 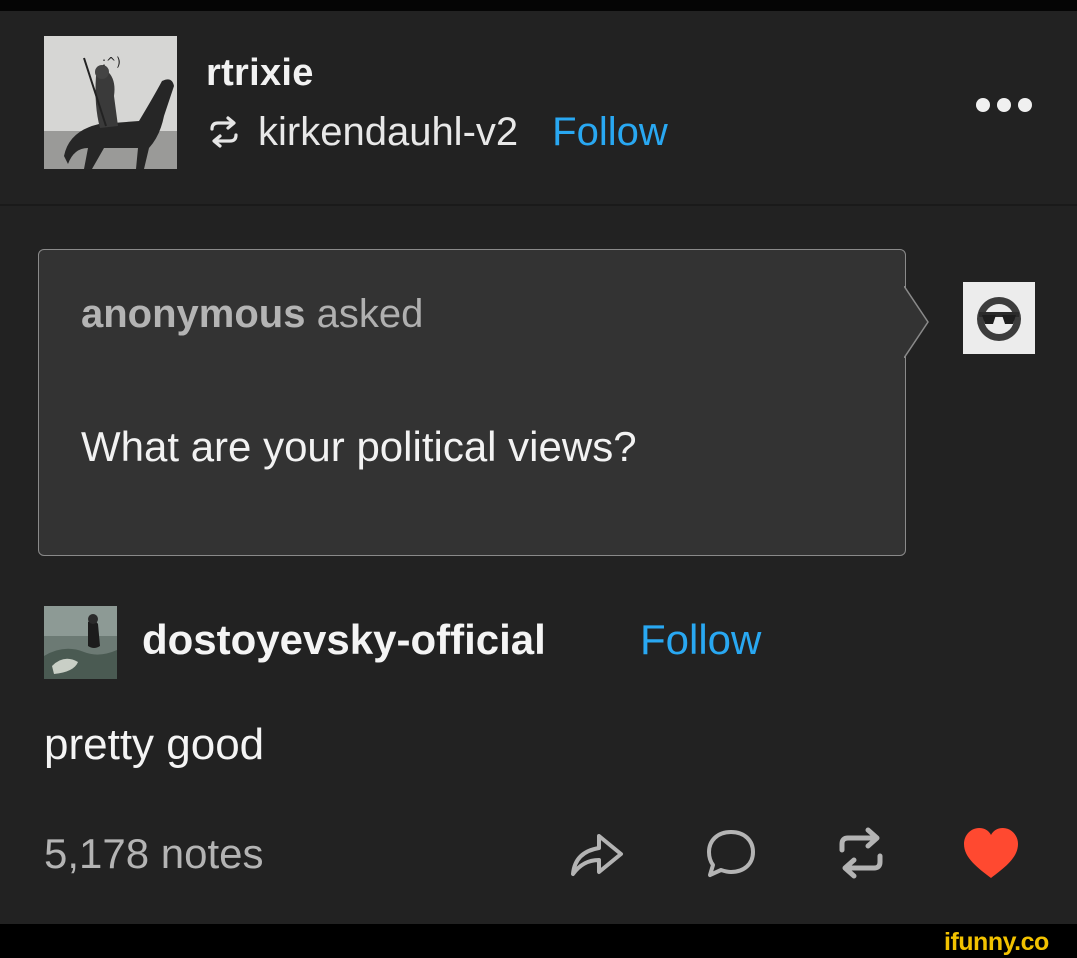 I want to click on reblog-icon, so click(x=224, y=132).